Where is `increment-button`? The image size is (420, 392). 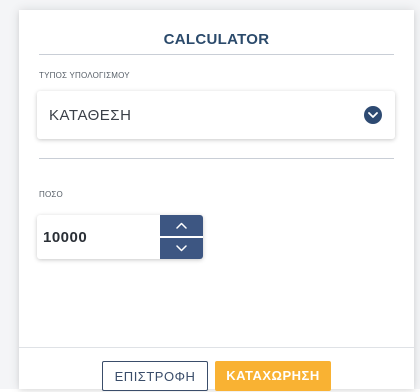 increment-button is located at coordinates (181, 225).